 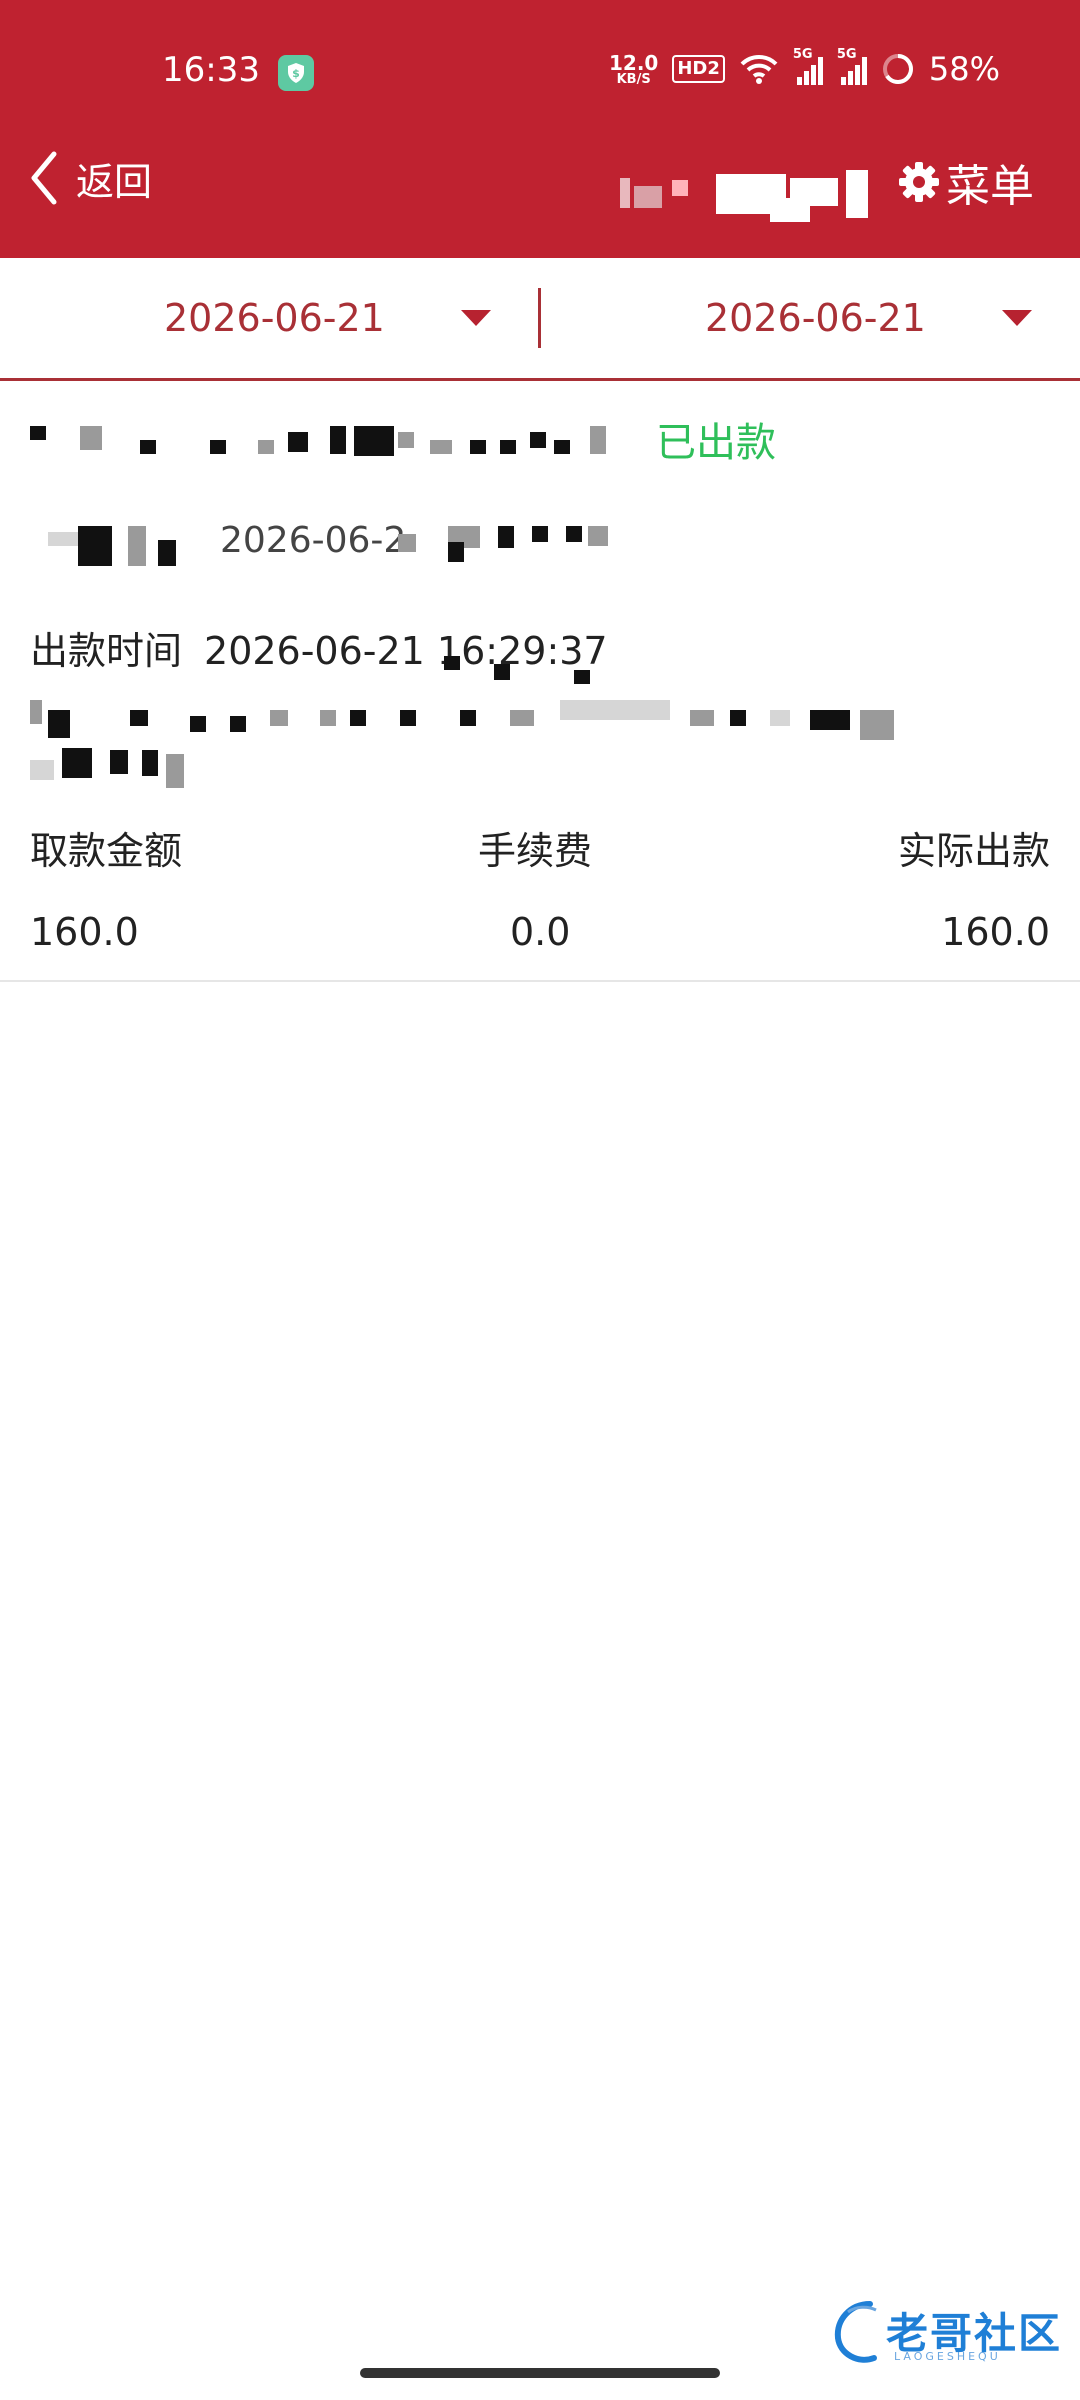 I want to click on start-date-picker: 2026-06-21, so click(x=327, y=318).